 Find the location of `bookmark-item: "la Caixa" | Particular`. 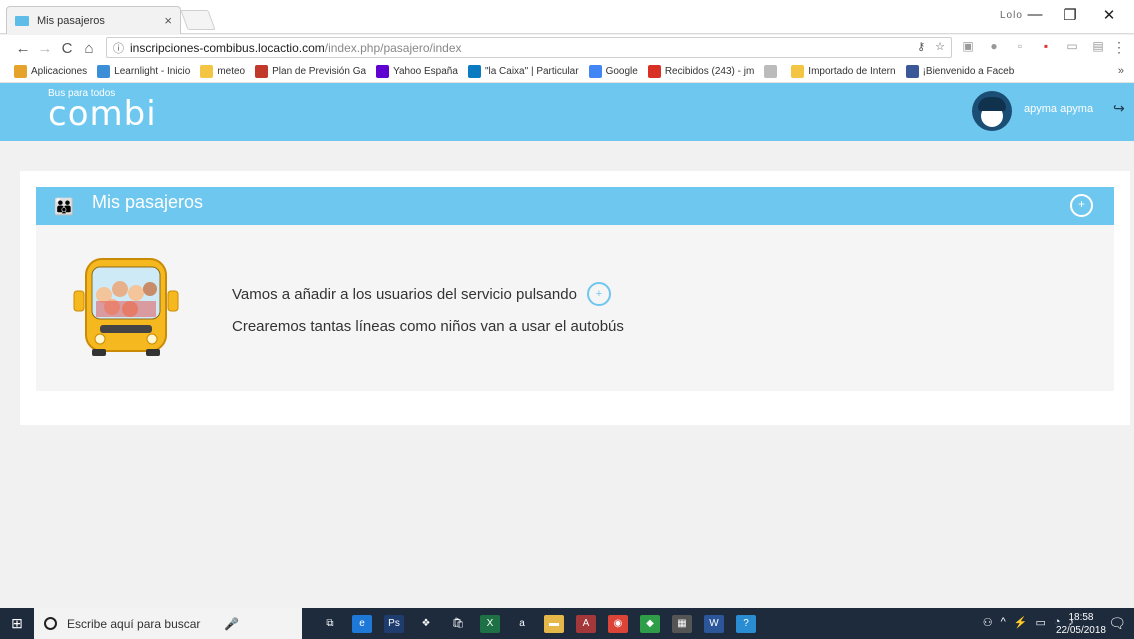

bookmark-item: "la Caixa" | Particular is located at coordinates (523, 71).